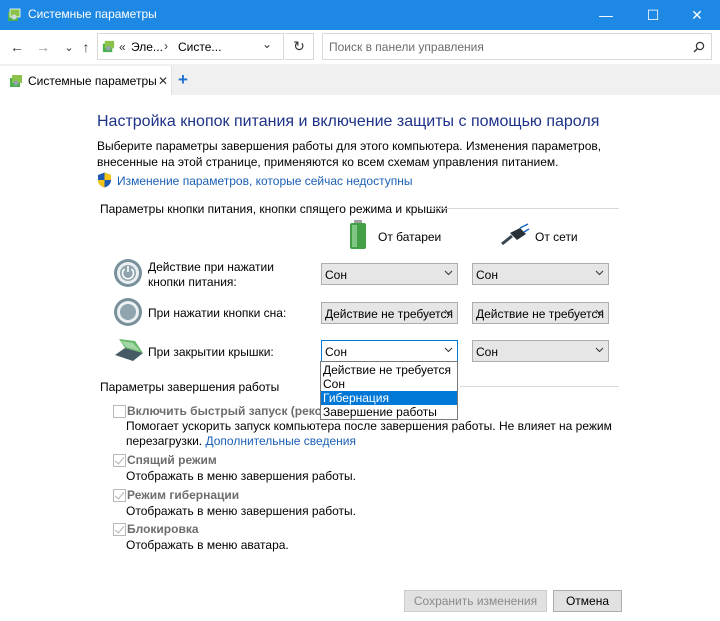  I want to click on forward-button: →, so click(43, 47).